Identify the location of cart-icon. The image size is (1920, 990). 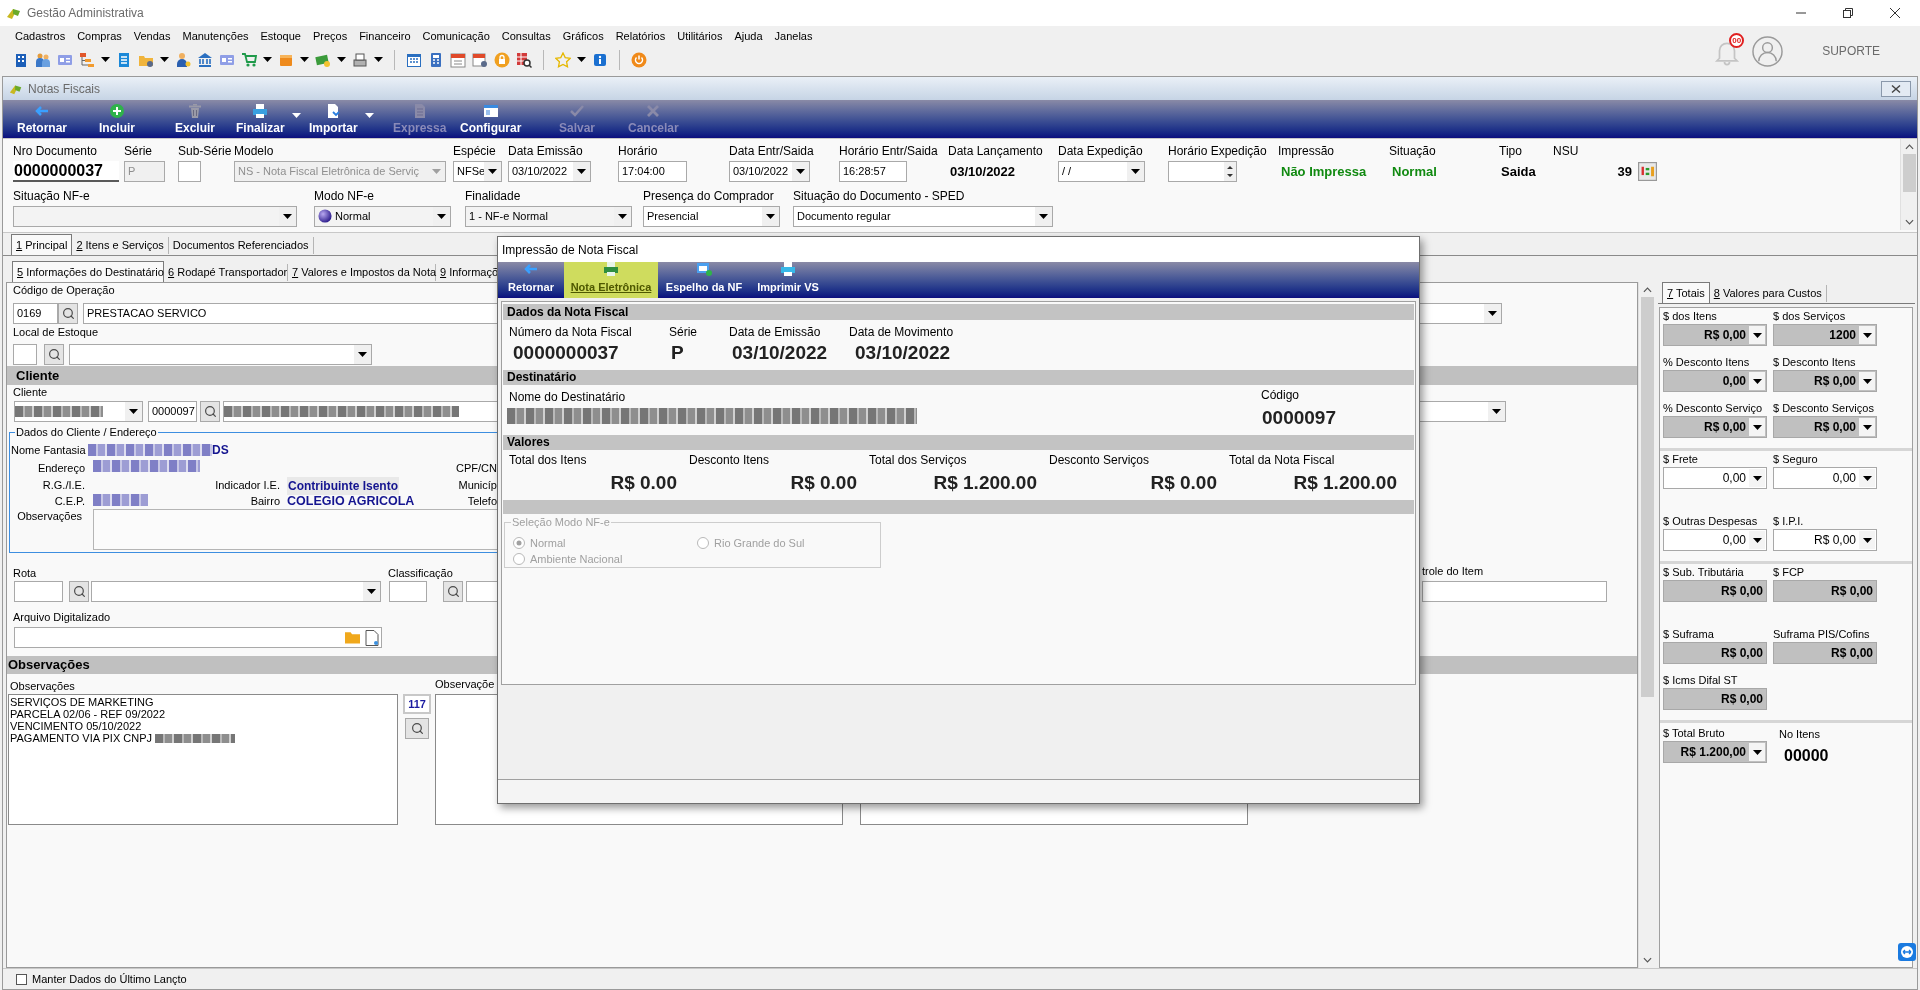
(249, 59).